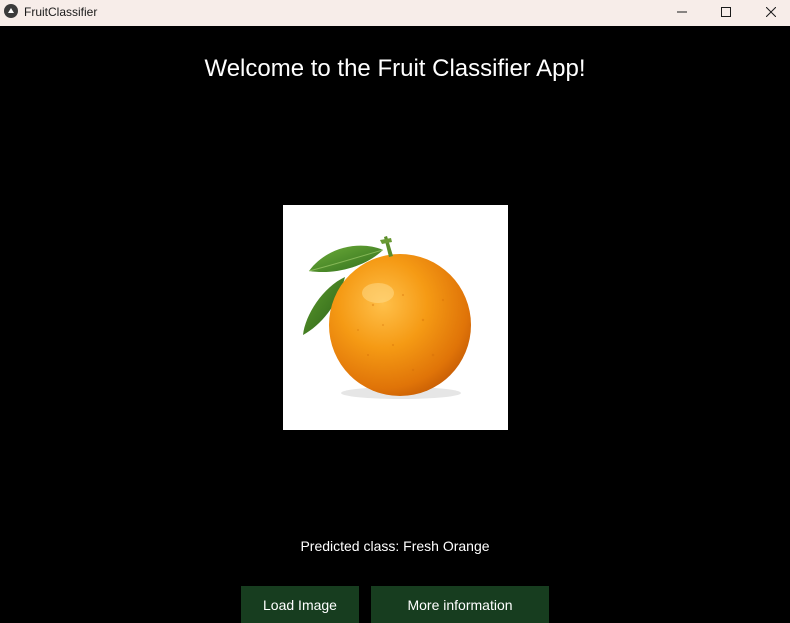  What do you see at coordinates (300, 604) in the screenshot?
I see `load-image-button: Load Image` at bounding box center [300, 604].